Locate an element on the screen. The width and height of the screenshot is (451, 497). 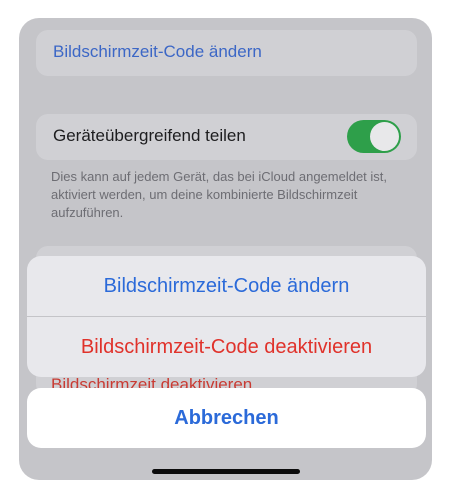
change-code-action-button: Bildschirmzeit-Code ändern is located at coordinates (226, 286).